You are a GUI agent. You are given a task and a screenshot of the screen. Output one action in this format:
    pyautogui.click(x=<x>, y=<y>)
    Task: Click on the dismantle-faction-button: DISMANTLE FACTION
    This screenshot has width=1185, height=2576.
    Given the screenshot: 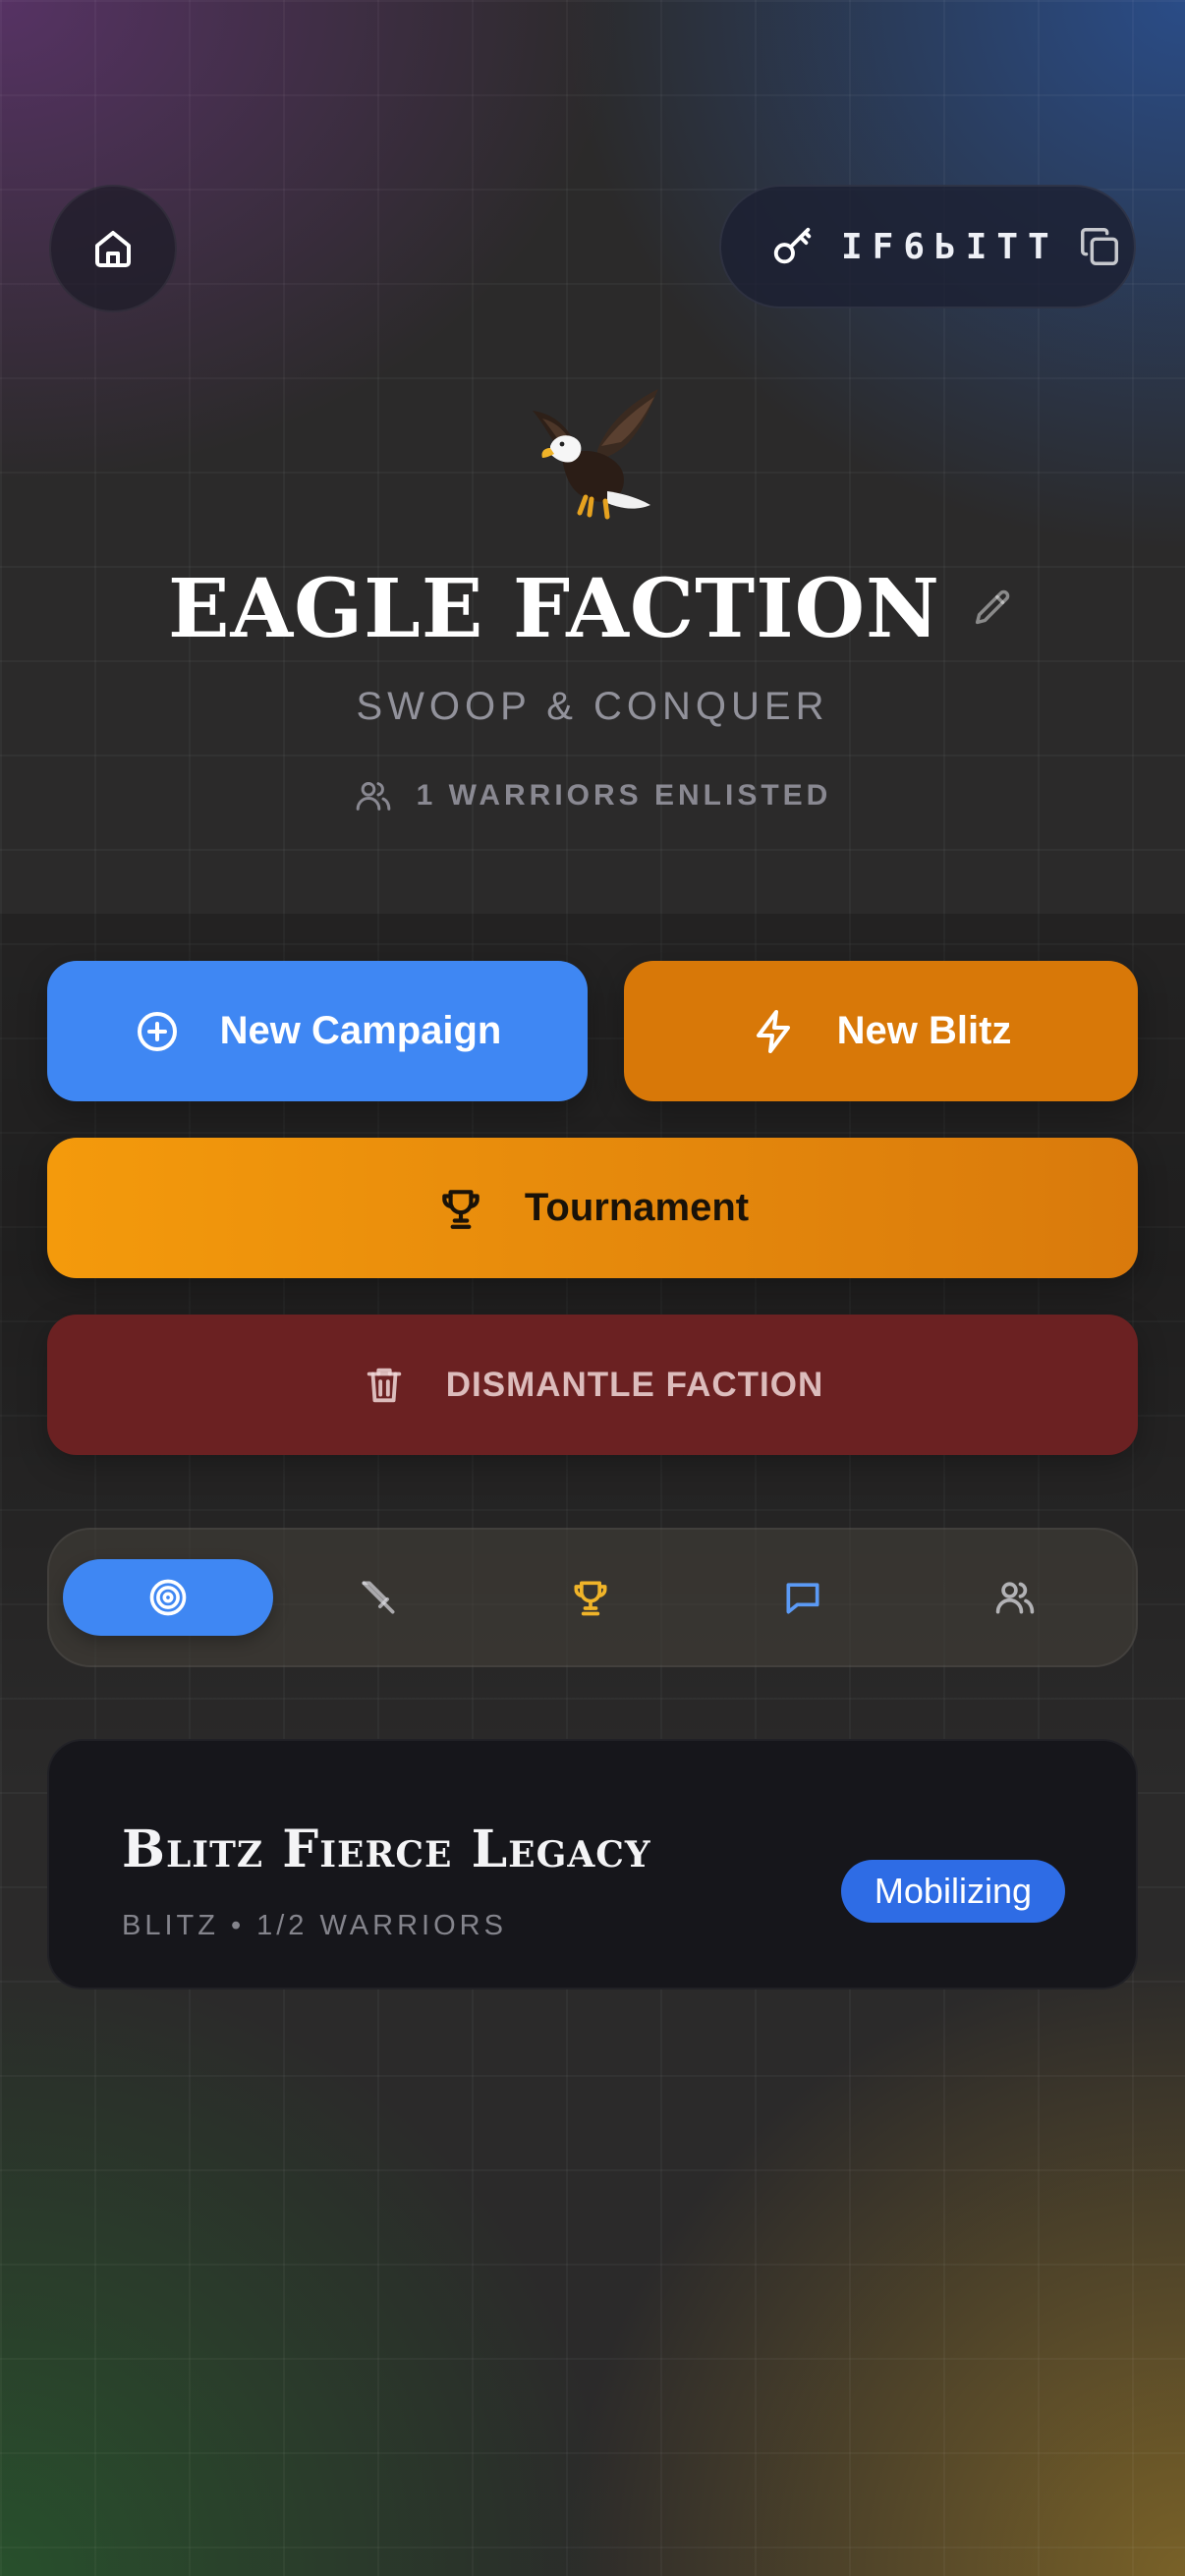 What is the action you would take?
    pyautogui.click(x=592, y=1385)
    